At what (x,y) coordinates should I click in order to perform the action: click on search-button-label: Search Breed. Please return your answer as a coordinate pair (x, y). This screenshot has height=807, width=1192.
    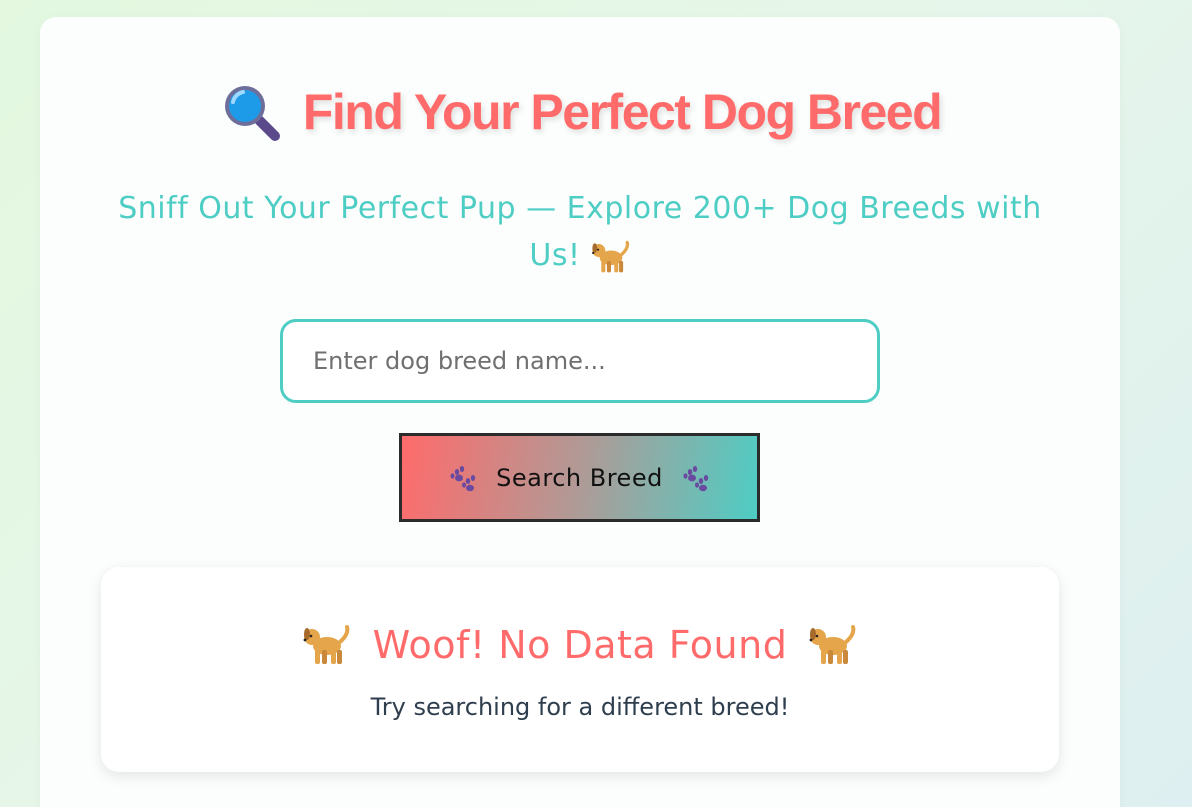
    Looking at the image, I should click on (579, 477).